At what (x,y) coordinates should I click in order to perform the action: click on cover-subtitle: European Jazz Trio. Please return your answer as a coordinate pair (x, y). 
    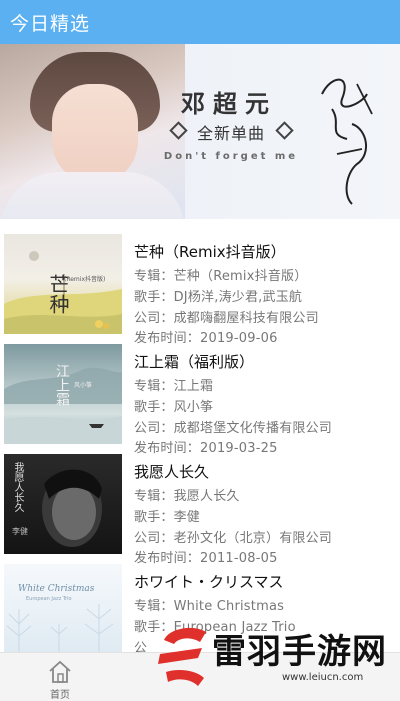
    Looking at the image, I should click on (49, 599).